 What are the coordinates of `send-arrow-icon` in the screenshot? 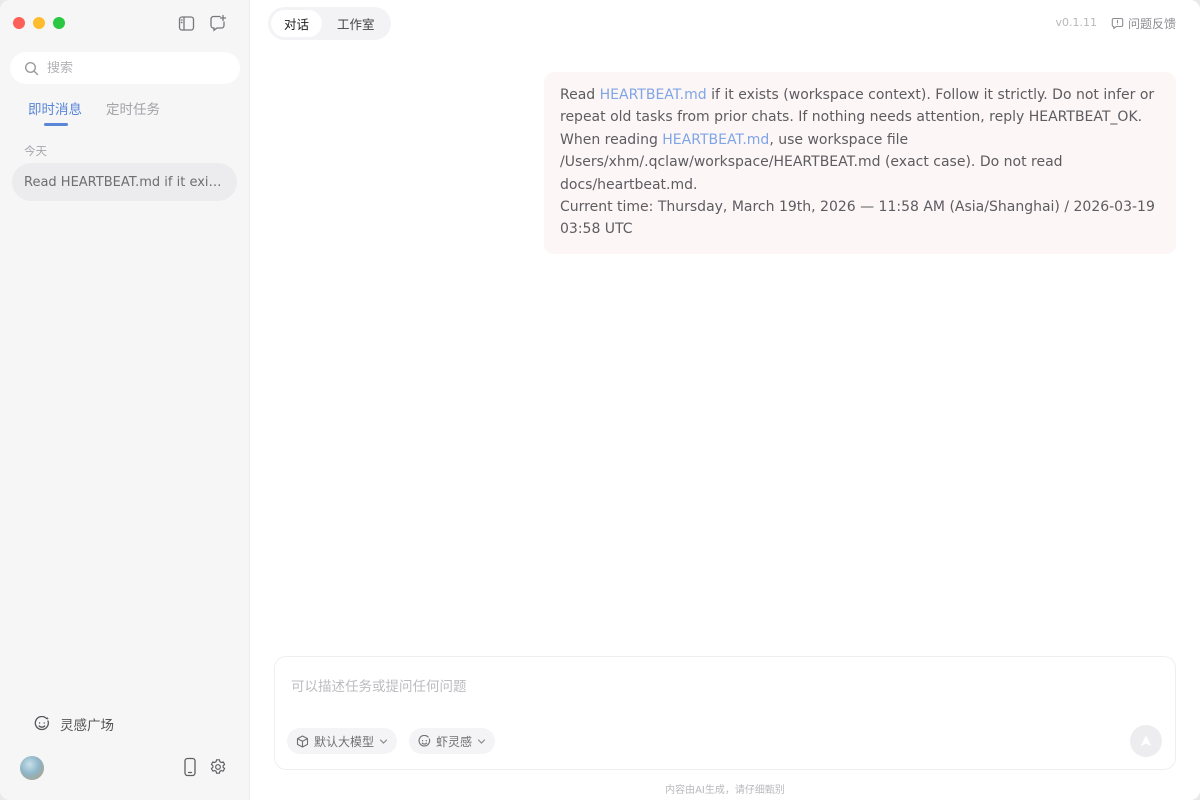 It's located at (1146, 740).